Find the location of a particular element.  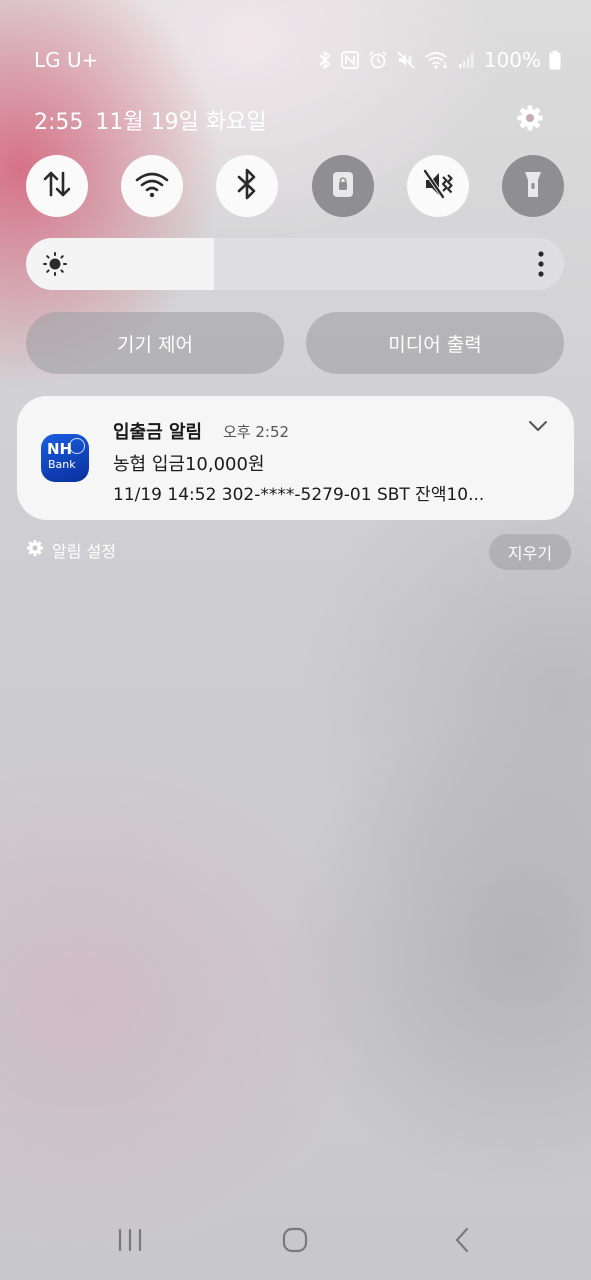

flashlight-icon is located at coordinates (533, 186).